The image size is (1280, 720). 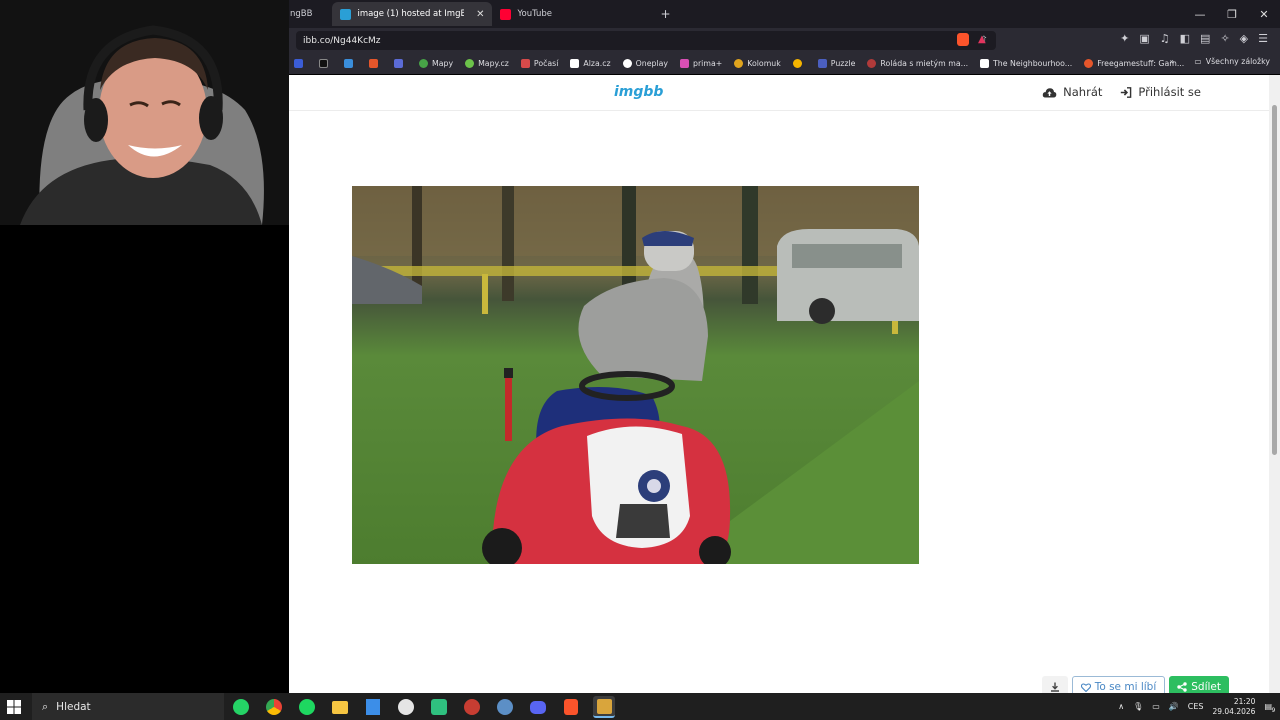 I want to click on spotify-icon, so click(x=307, y=707).